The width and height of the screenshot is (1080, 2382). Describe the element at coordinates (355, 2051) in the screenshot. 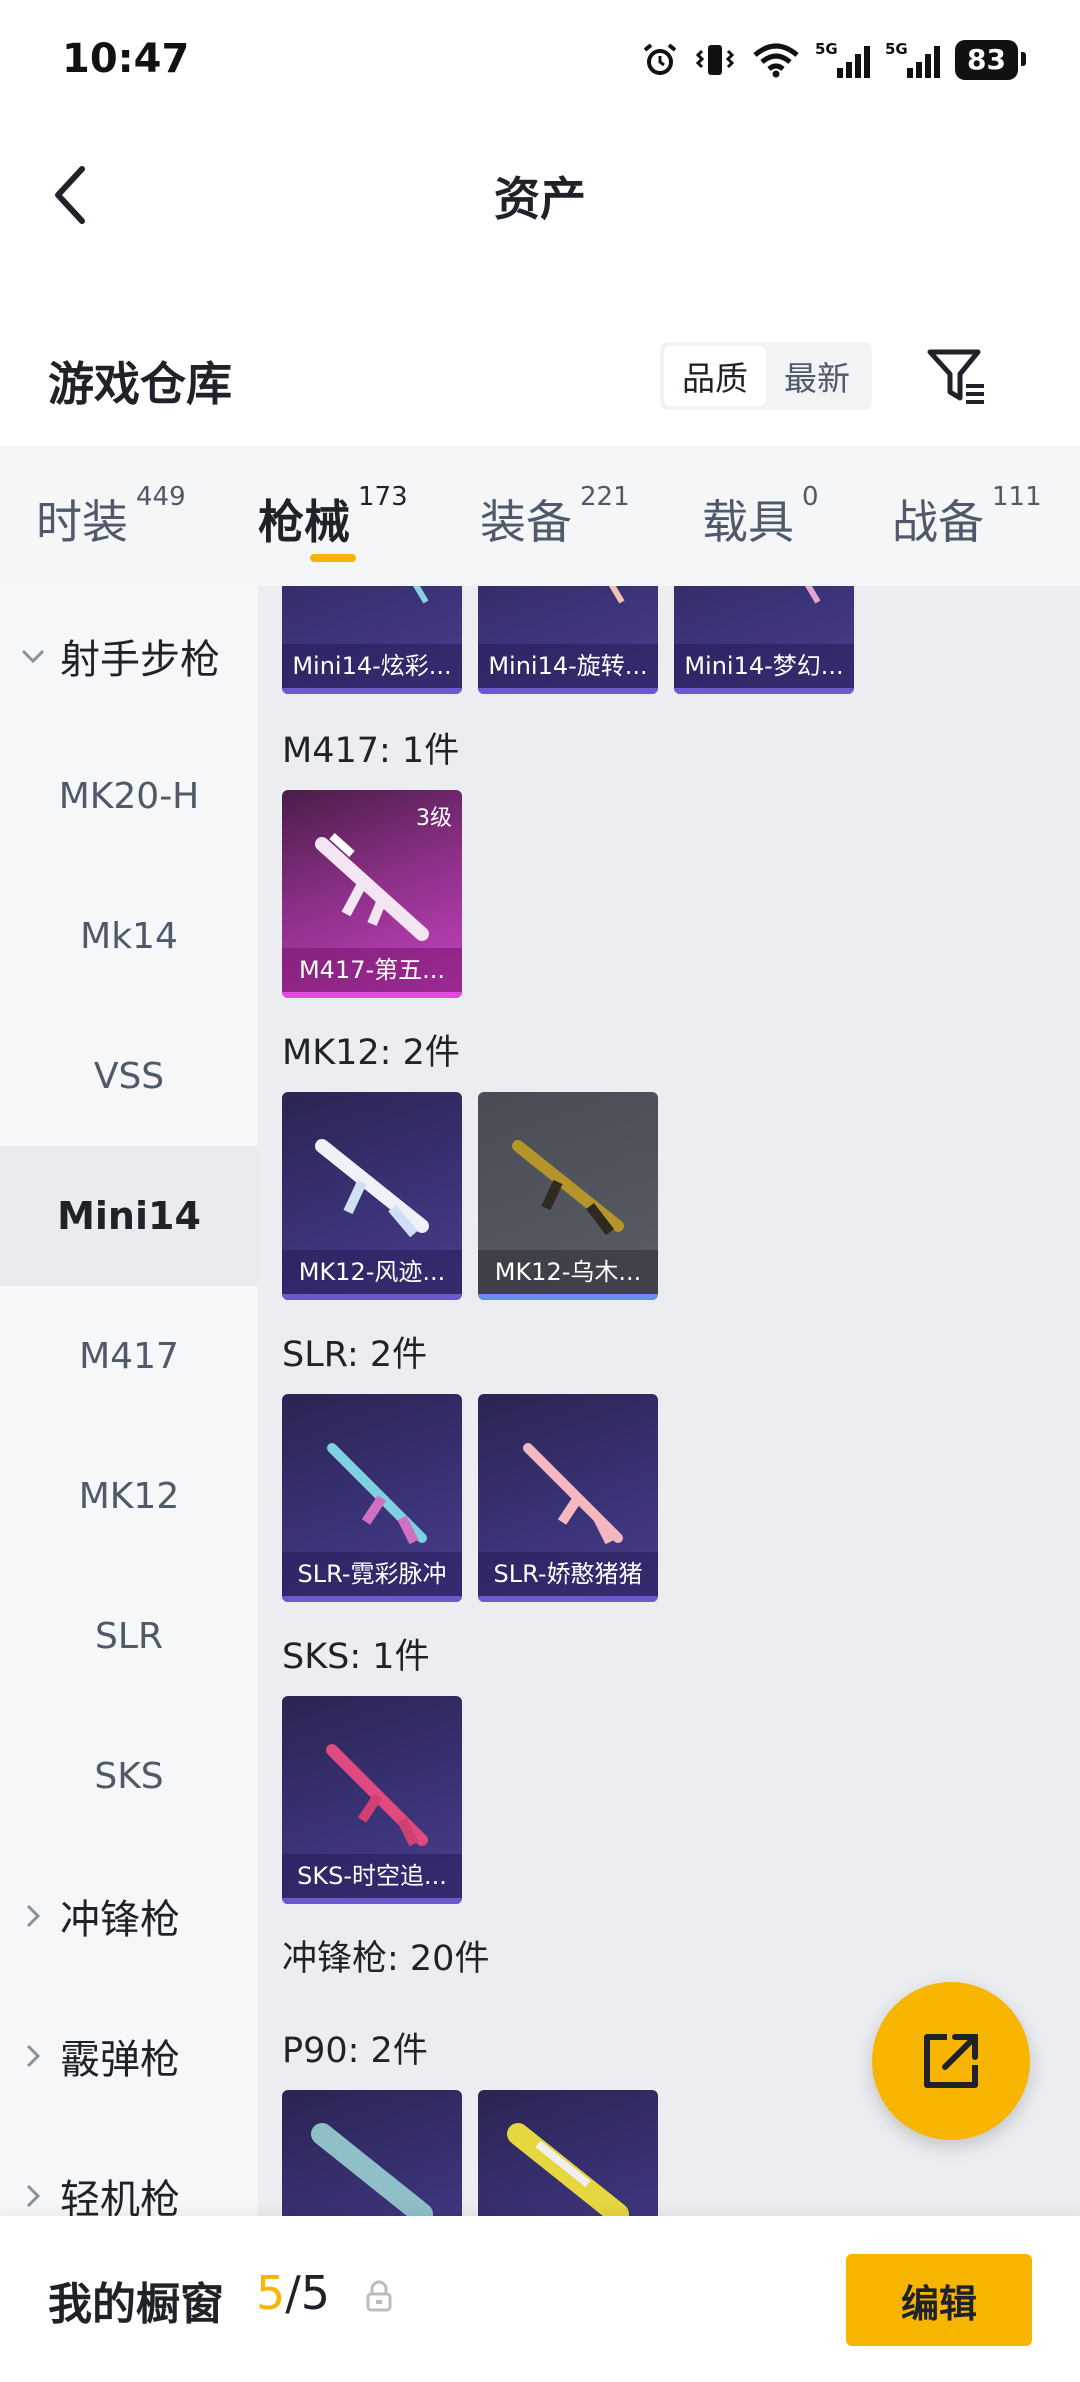

I see `section-label-p90: P90: 2件` at that location.